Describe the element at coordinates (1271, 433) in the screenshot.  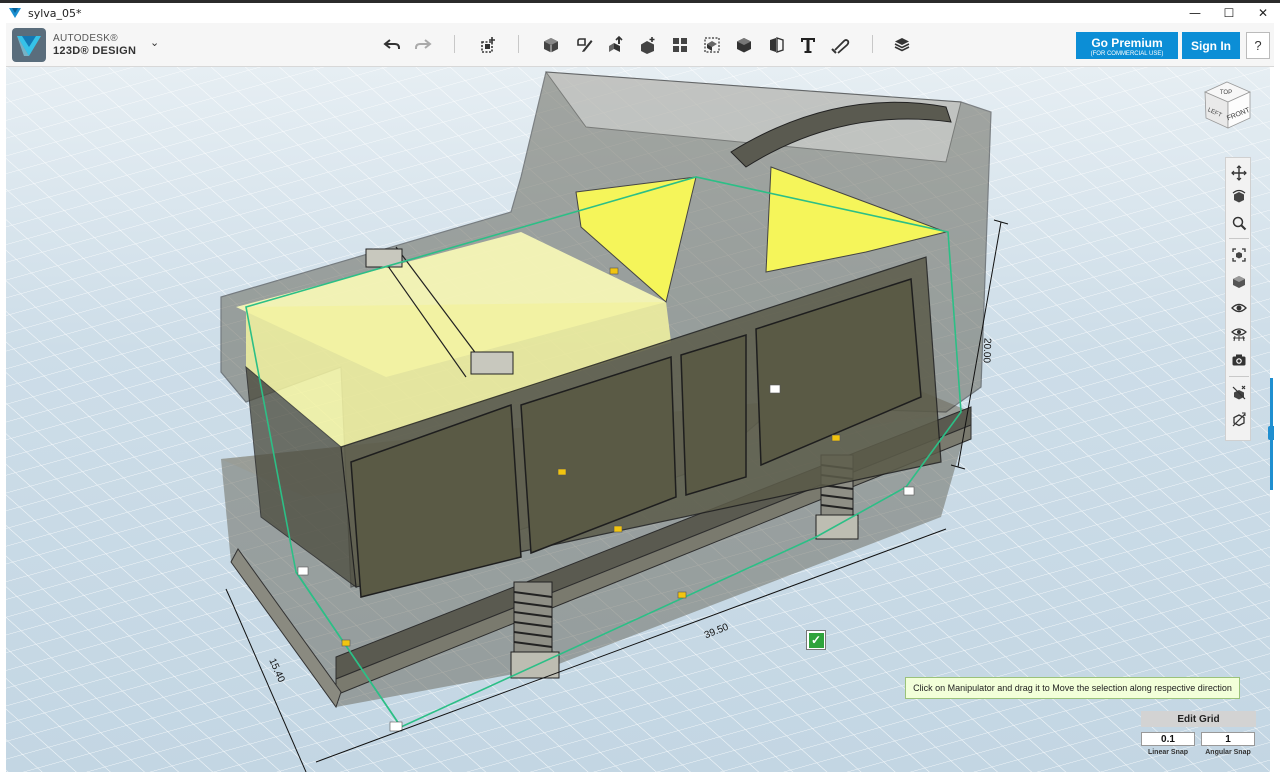
I see `panel-expand-tab` at that location.